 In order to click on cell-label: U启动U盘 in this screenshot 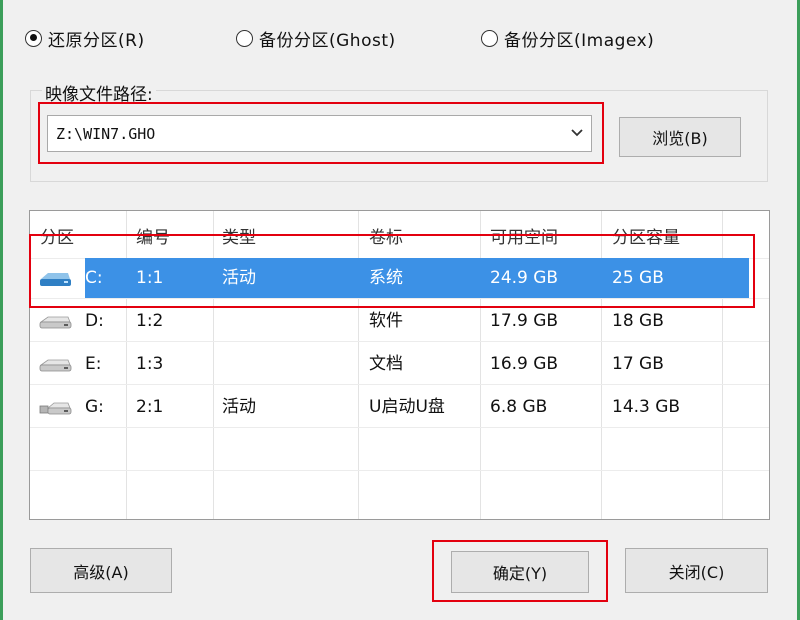, I will do `click(407, 407)`.